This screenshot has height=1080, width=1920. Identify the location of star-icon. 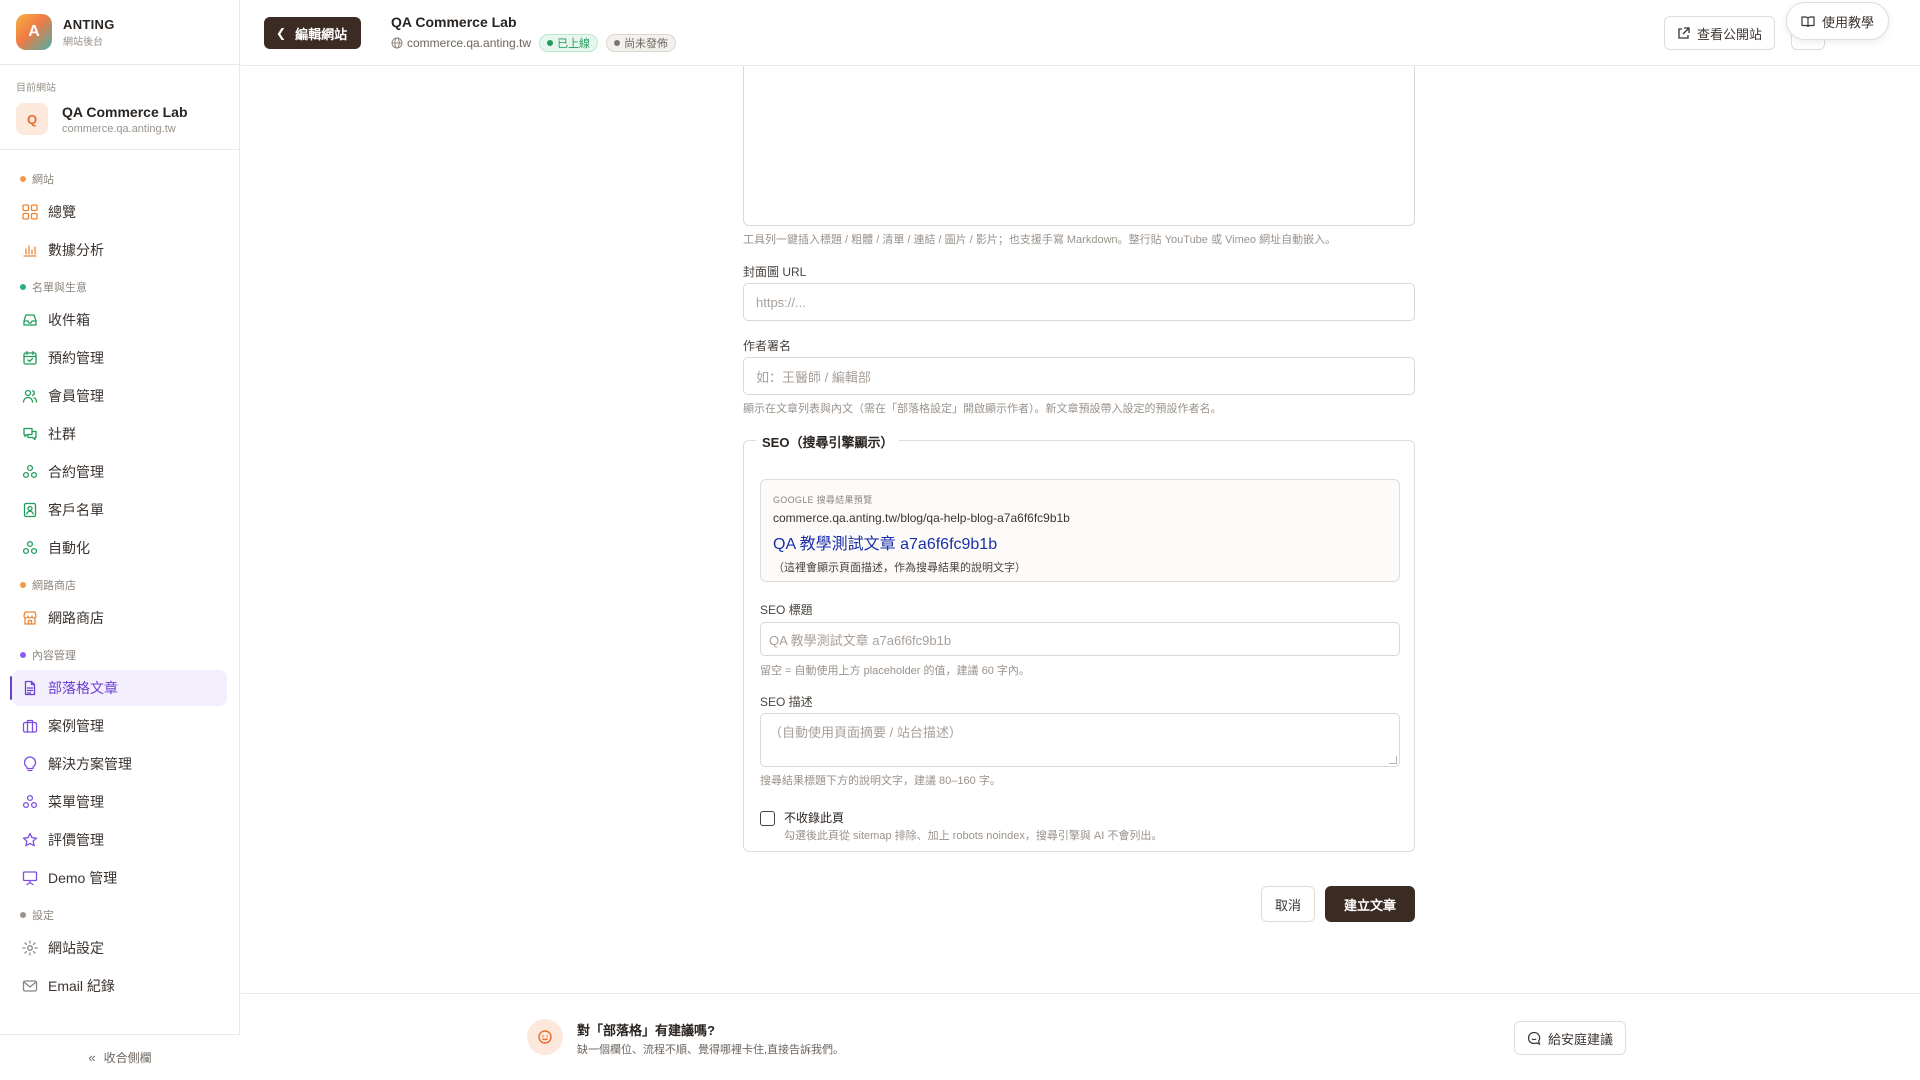
(30, 840).